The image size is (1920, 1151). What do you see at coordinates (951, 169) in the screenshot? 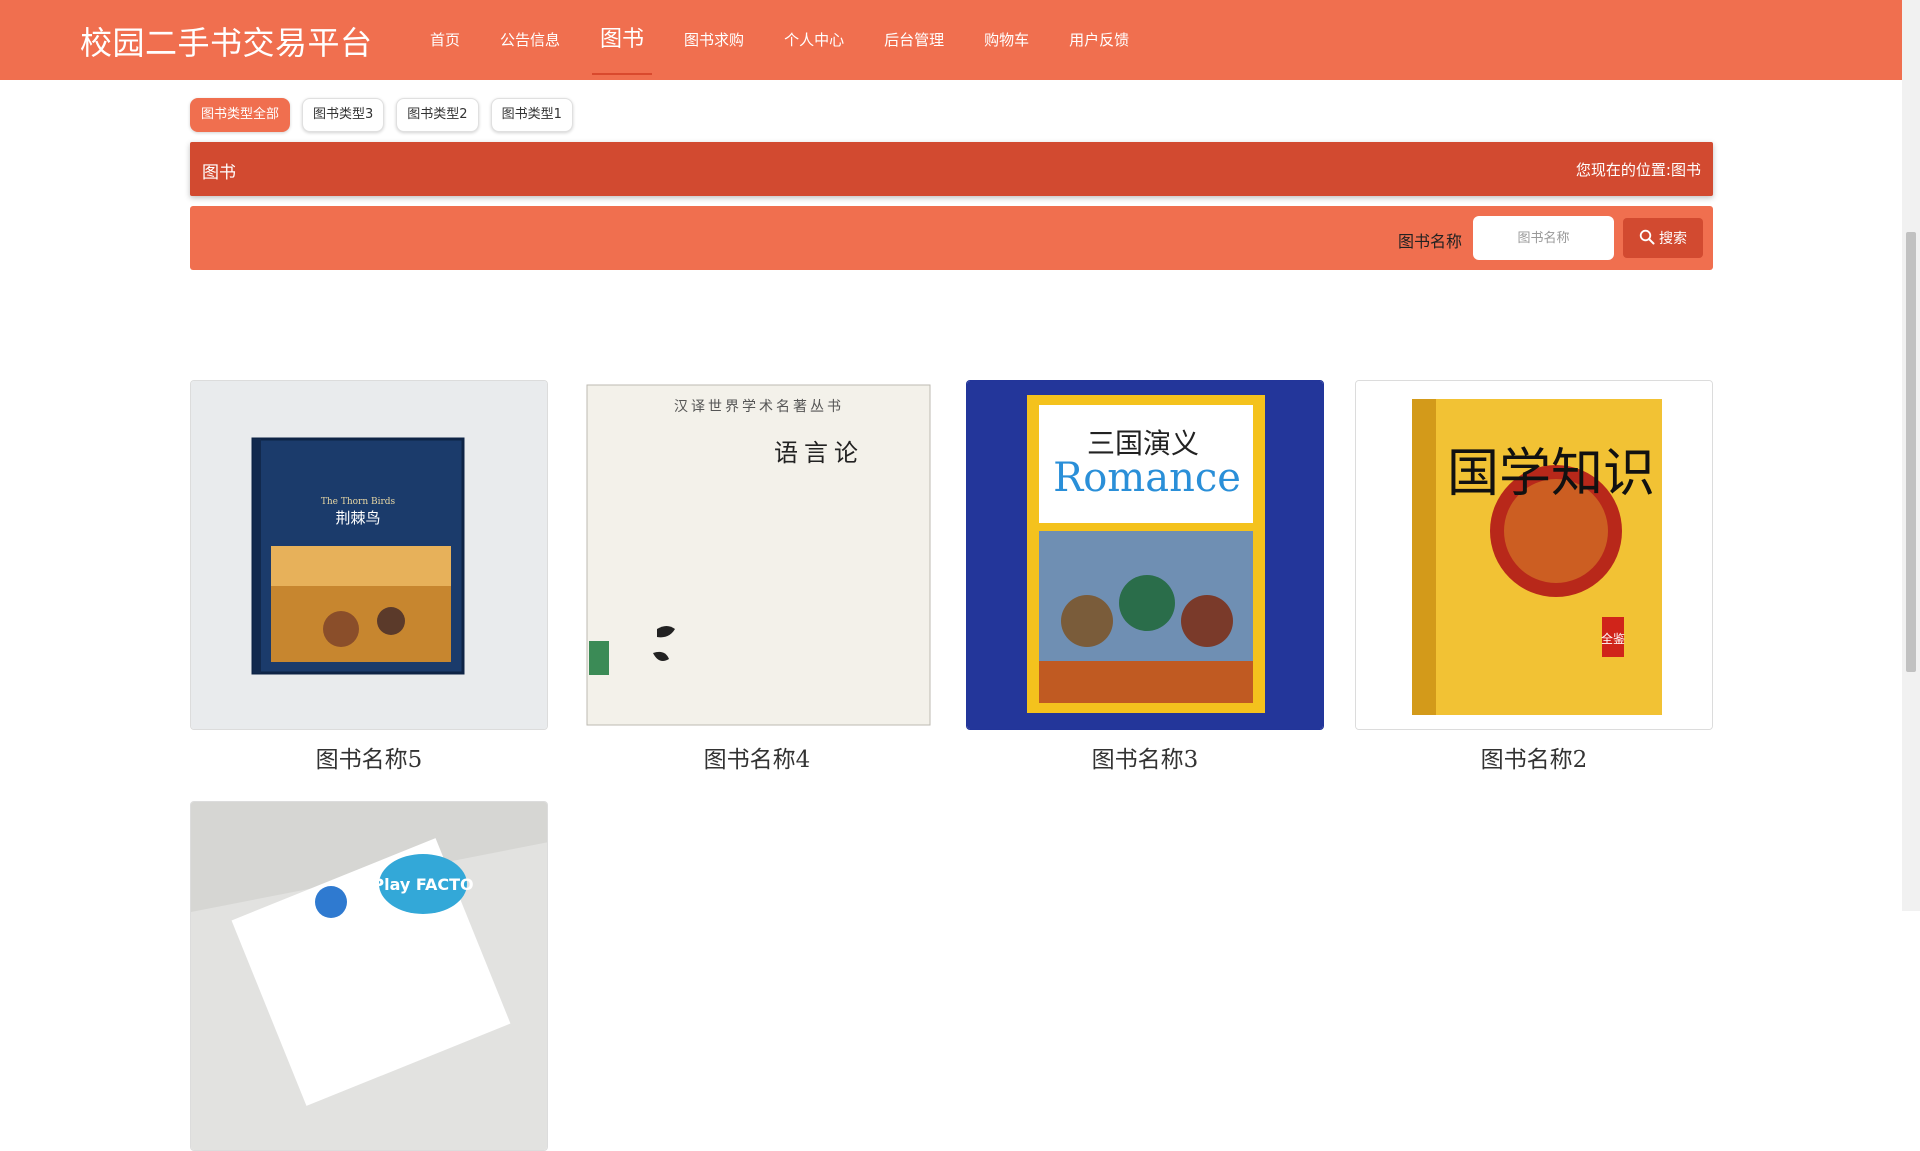
I see `location-bar: 图书 您现在的位置: 图书` at bounding box center [951, 169].